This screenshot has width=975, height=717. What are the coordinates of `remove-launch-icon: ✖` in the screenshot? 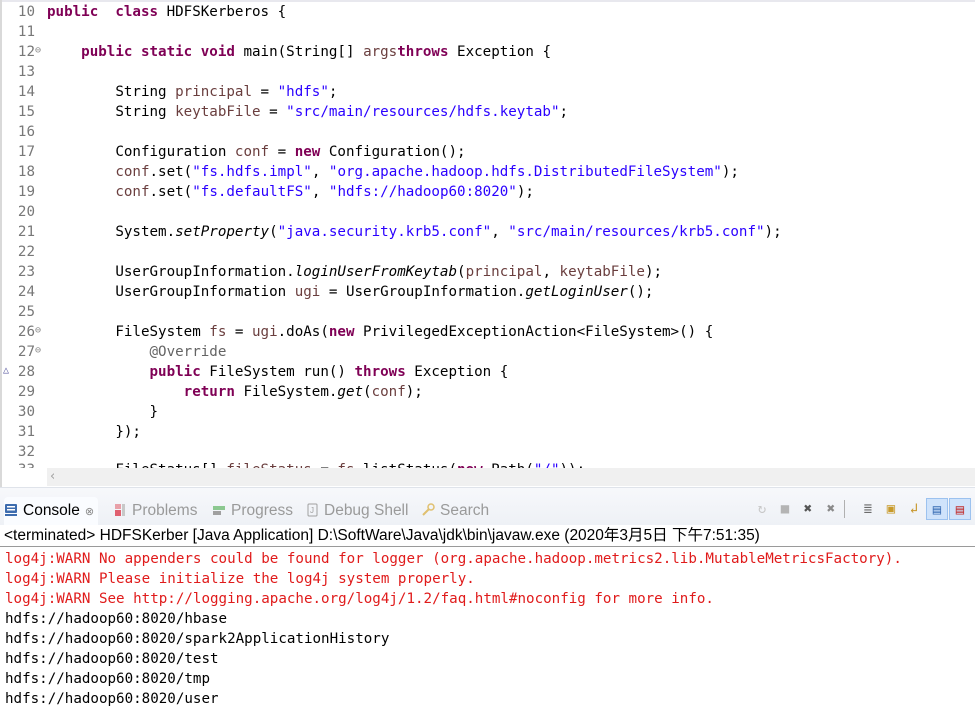 It's located at (808, 509).